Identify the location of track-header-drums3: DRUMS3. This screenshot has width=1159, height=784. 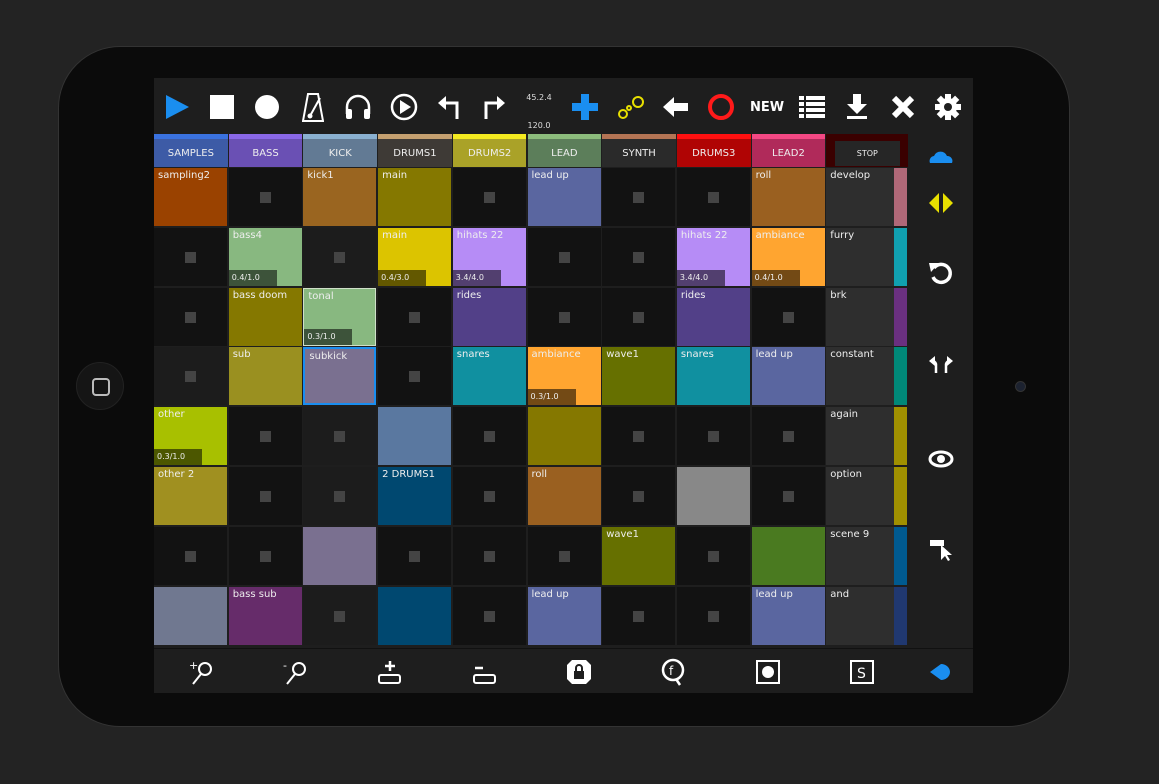
(713, 150).